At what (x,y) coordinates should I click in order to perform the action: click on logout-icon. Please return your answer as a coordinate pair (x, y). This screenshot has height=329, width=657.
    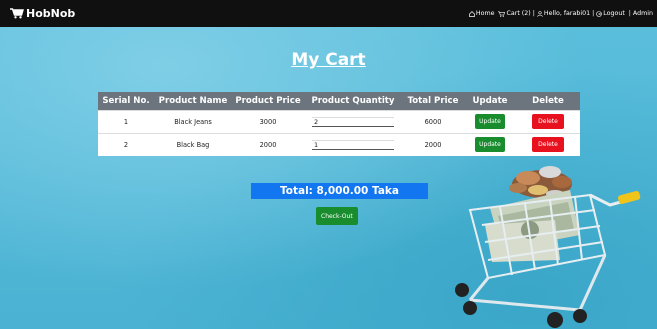
    Looking at the image, I should click on (599, 13).